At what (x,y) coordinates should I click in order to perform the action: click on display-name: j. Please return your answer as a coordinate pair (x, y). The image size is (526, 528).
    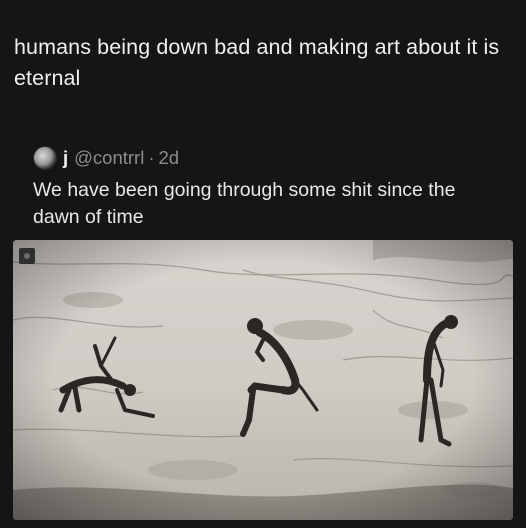
    Looking at the image, I should click on (65, 158).